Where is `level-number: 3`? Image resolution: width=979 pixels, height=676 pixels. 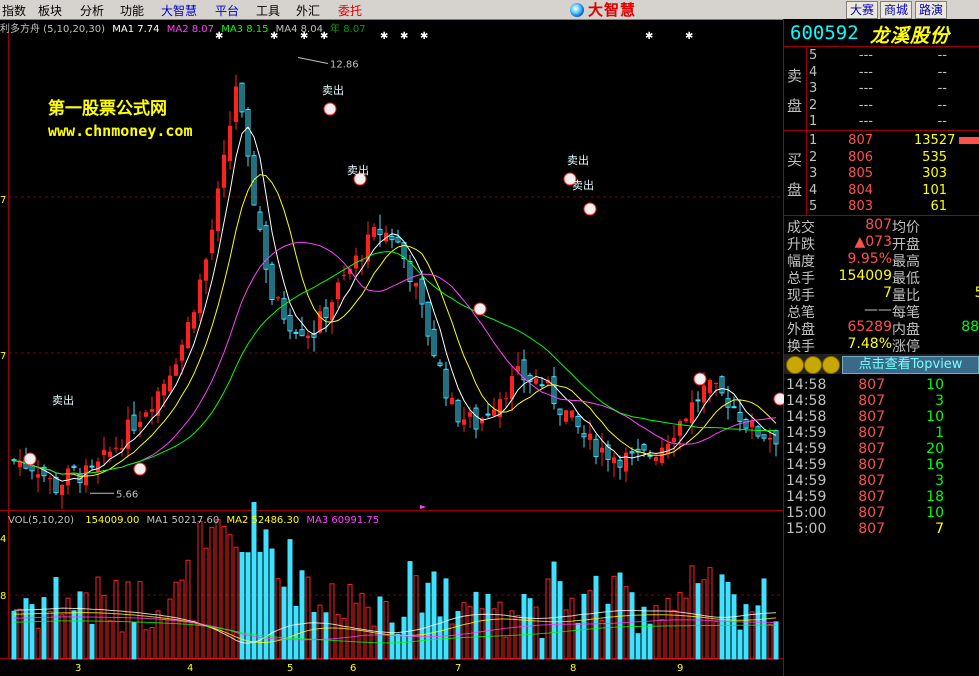 level-number: 3 is located at coordinates (813, 88).